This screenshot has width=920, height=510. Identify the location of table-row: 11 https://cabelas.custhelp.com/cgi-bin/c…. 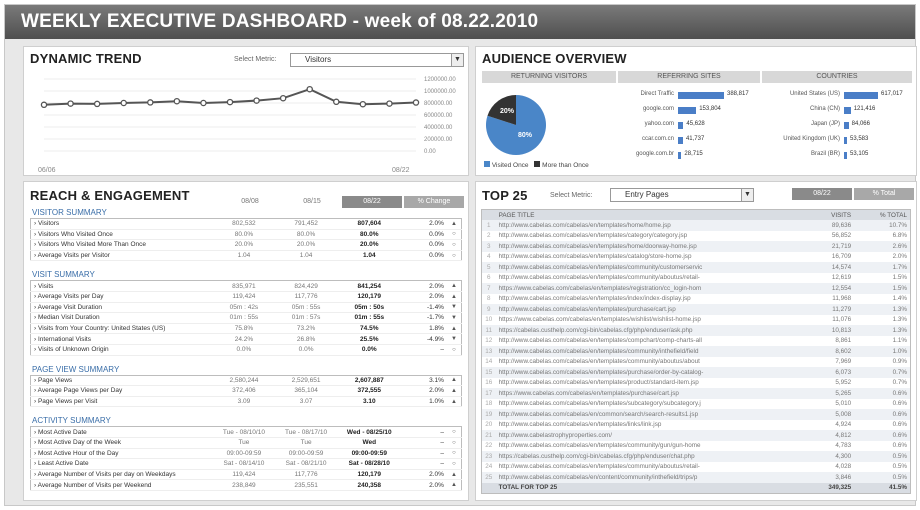
(696, 330).